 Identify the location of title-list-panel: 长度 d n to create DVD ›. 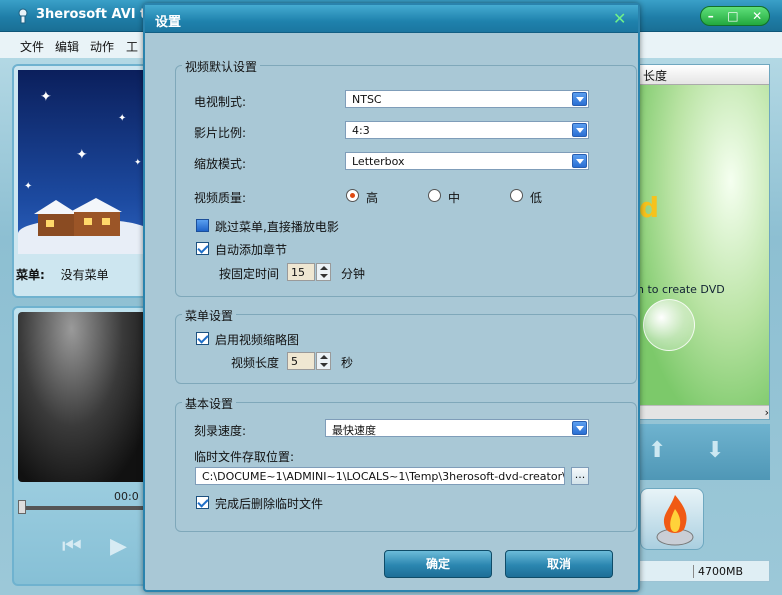
(703, 242).